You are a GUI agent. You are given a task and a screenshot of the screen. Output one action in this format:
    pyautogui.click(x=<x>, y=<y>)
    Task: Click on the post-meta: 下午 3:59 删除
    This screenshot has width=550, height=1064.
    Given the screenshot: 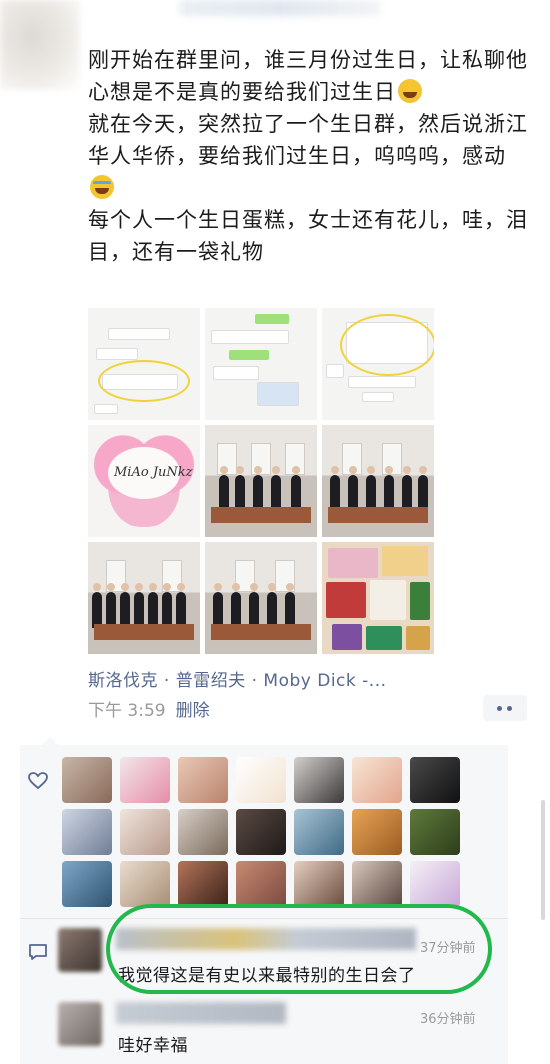 What is the action you would take?
    pyautogui.click(x=149, y=708)
    